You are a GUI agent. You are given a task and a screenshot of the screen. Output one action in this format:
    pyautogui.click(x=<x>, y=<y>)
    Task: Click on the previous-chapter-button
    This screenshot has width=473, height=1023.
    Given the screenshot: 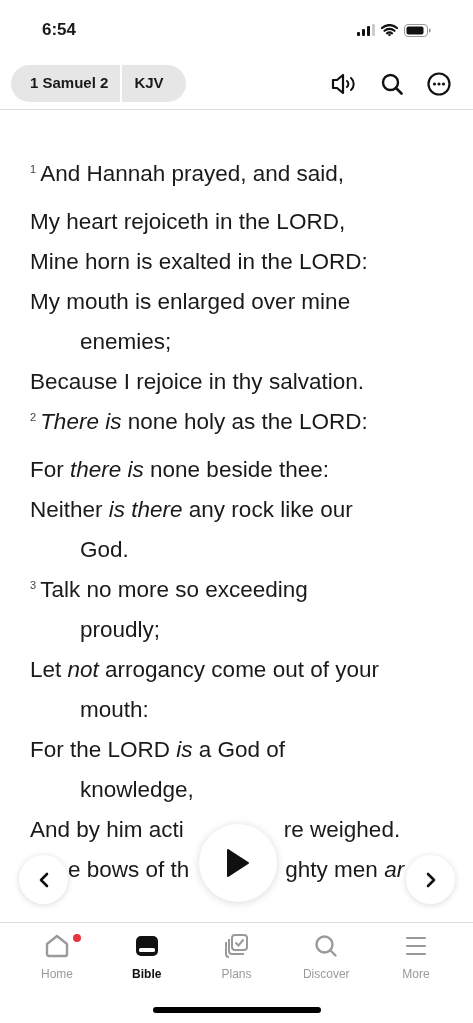 What is the action you would take?
    pyautogui.click(x=43, y=879)
    